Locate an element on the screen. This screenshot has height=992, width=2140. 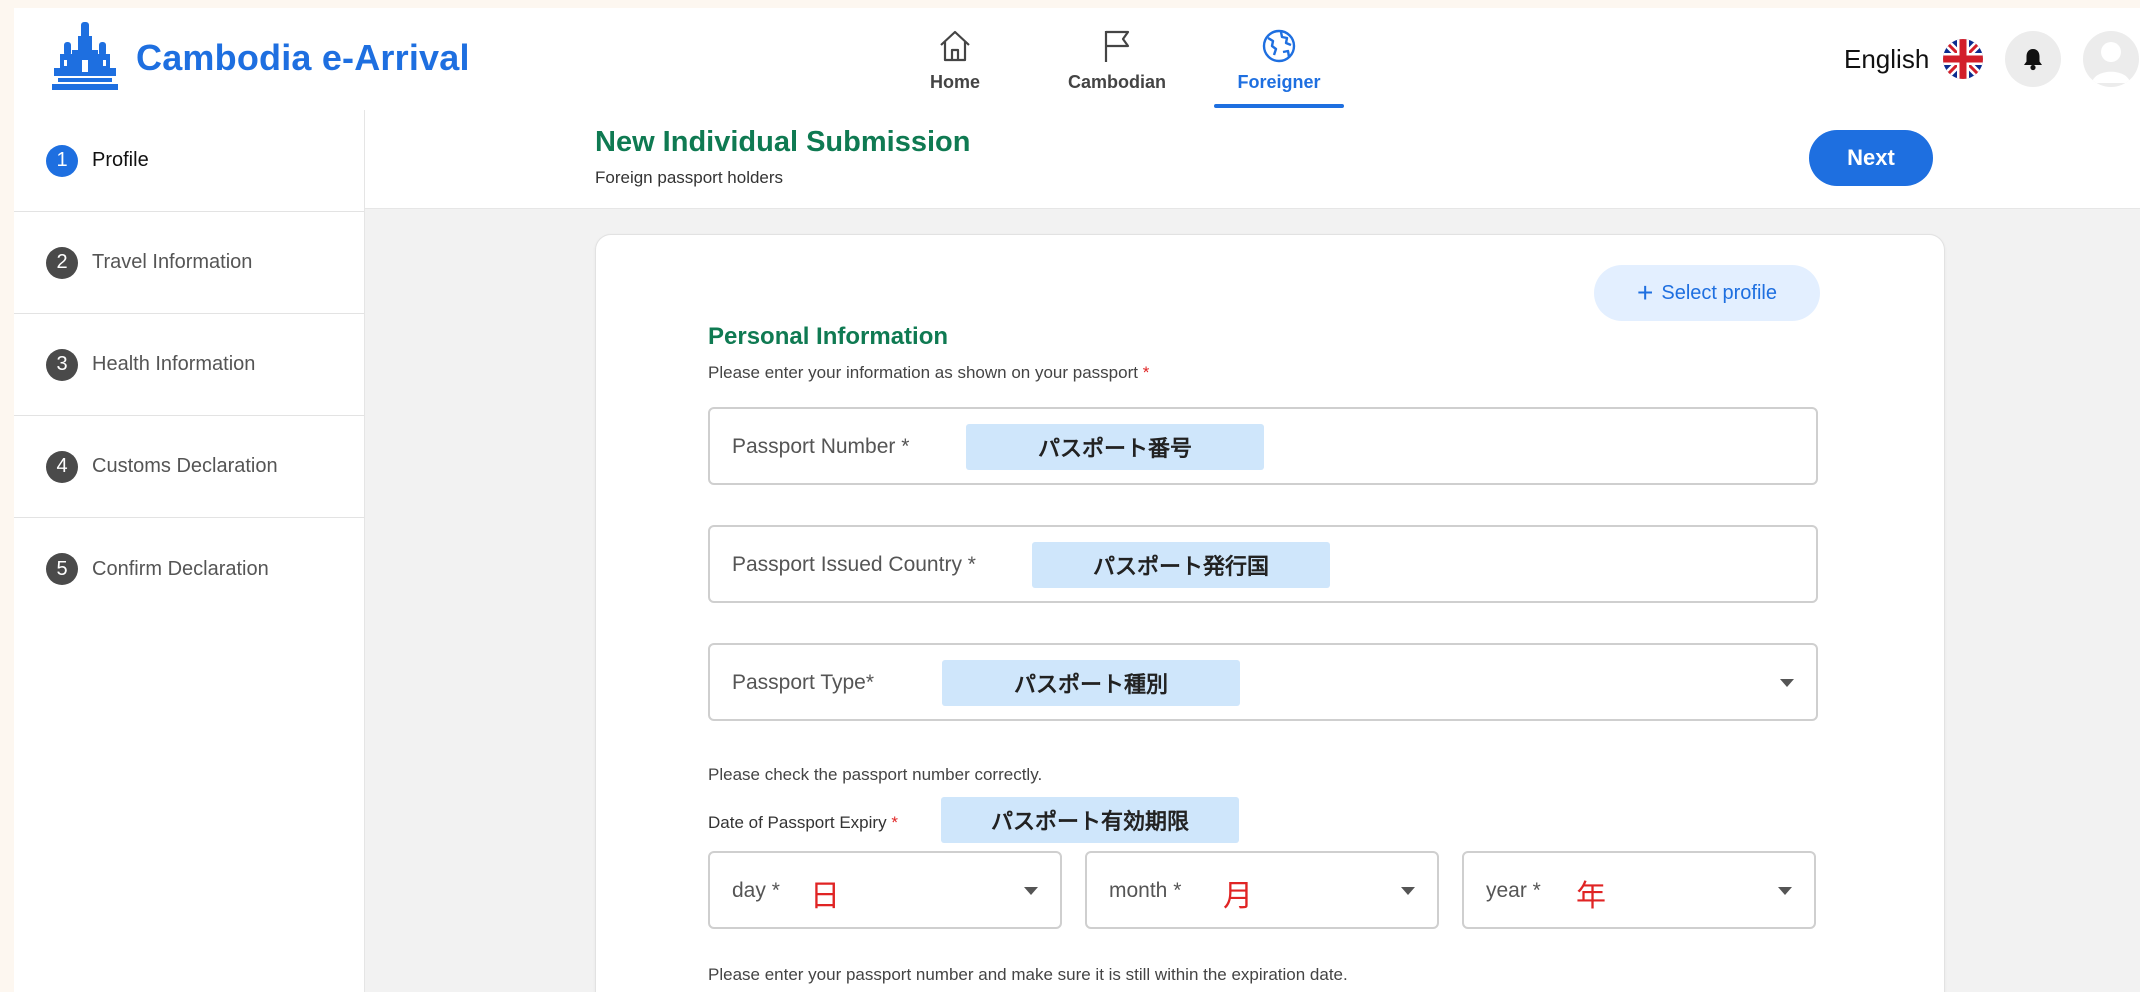
step-travel-information: 2 Travel Information is located at coordinates (189, 263).